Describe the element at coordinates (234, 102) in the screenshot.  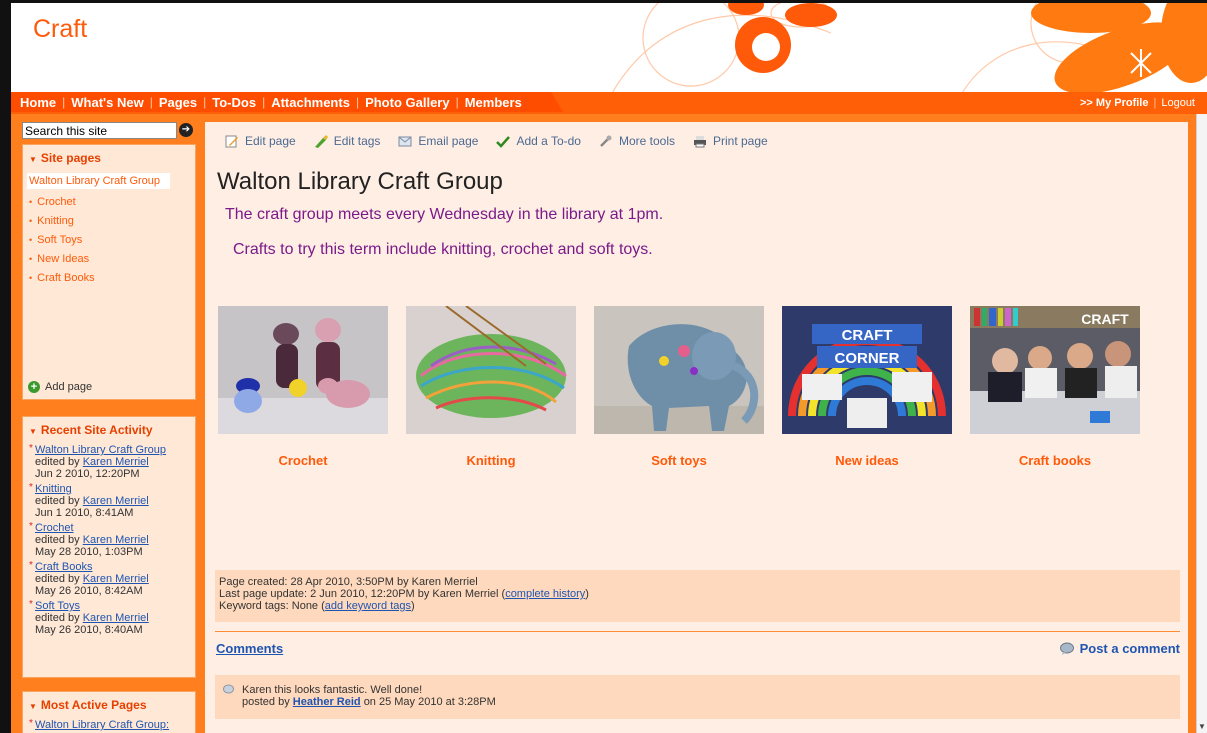
I see `nav-to-dos: To-Dos` at that location.